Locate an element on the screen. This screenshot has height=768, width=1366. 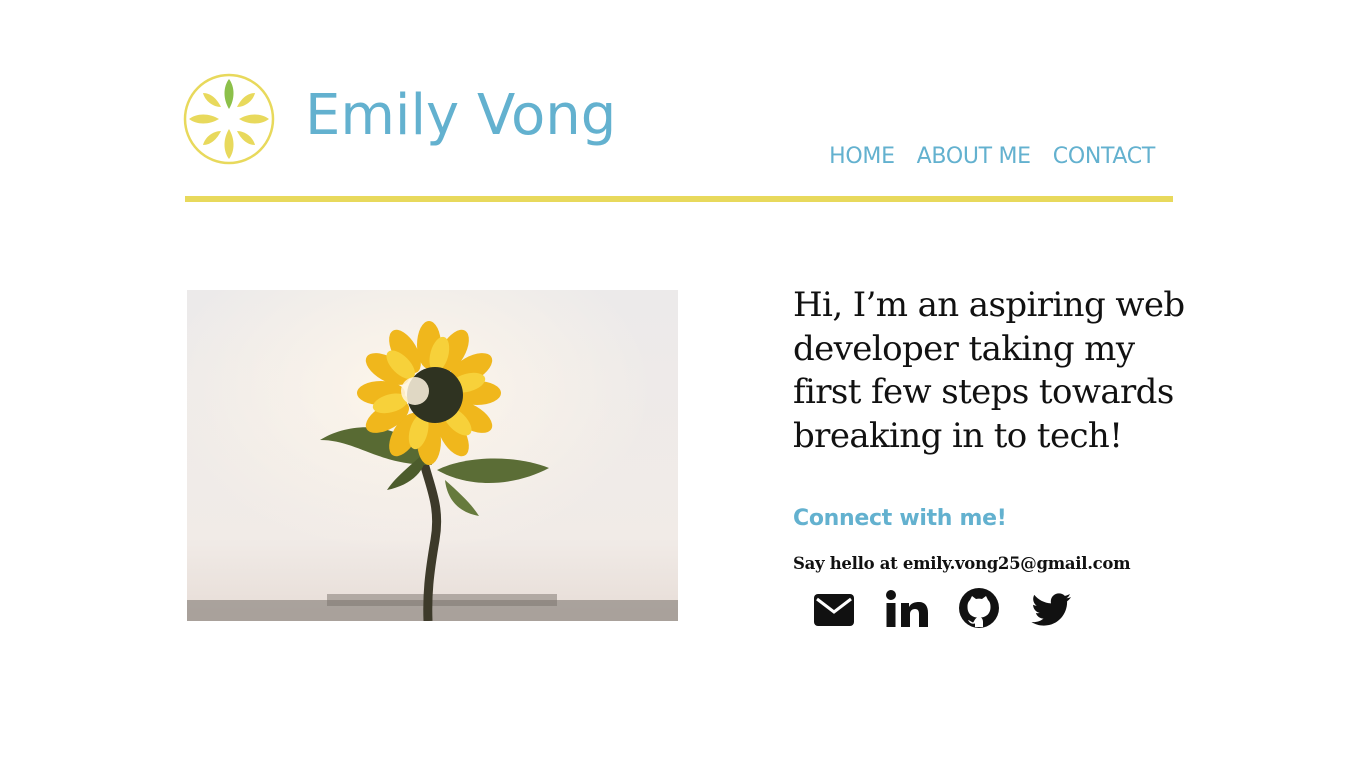
github-icon is located at coordinates (993, 609).